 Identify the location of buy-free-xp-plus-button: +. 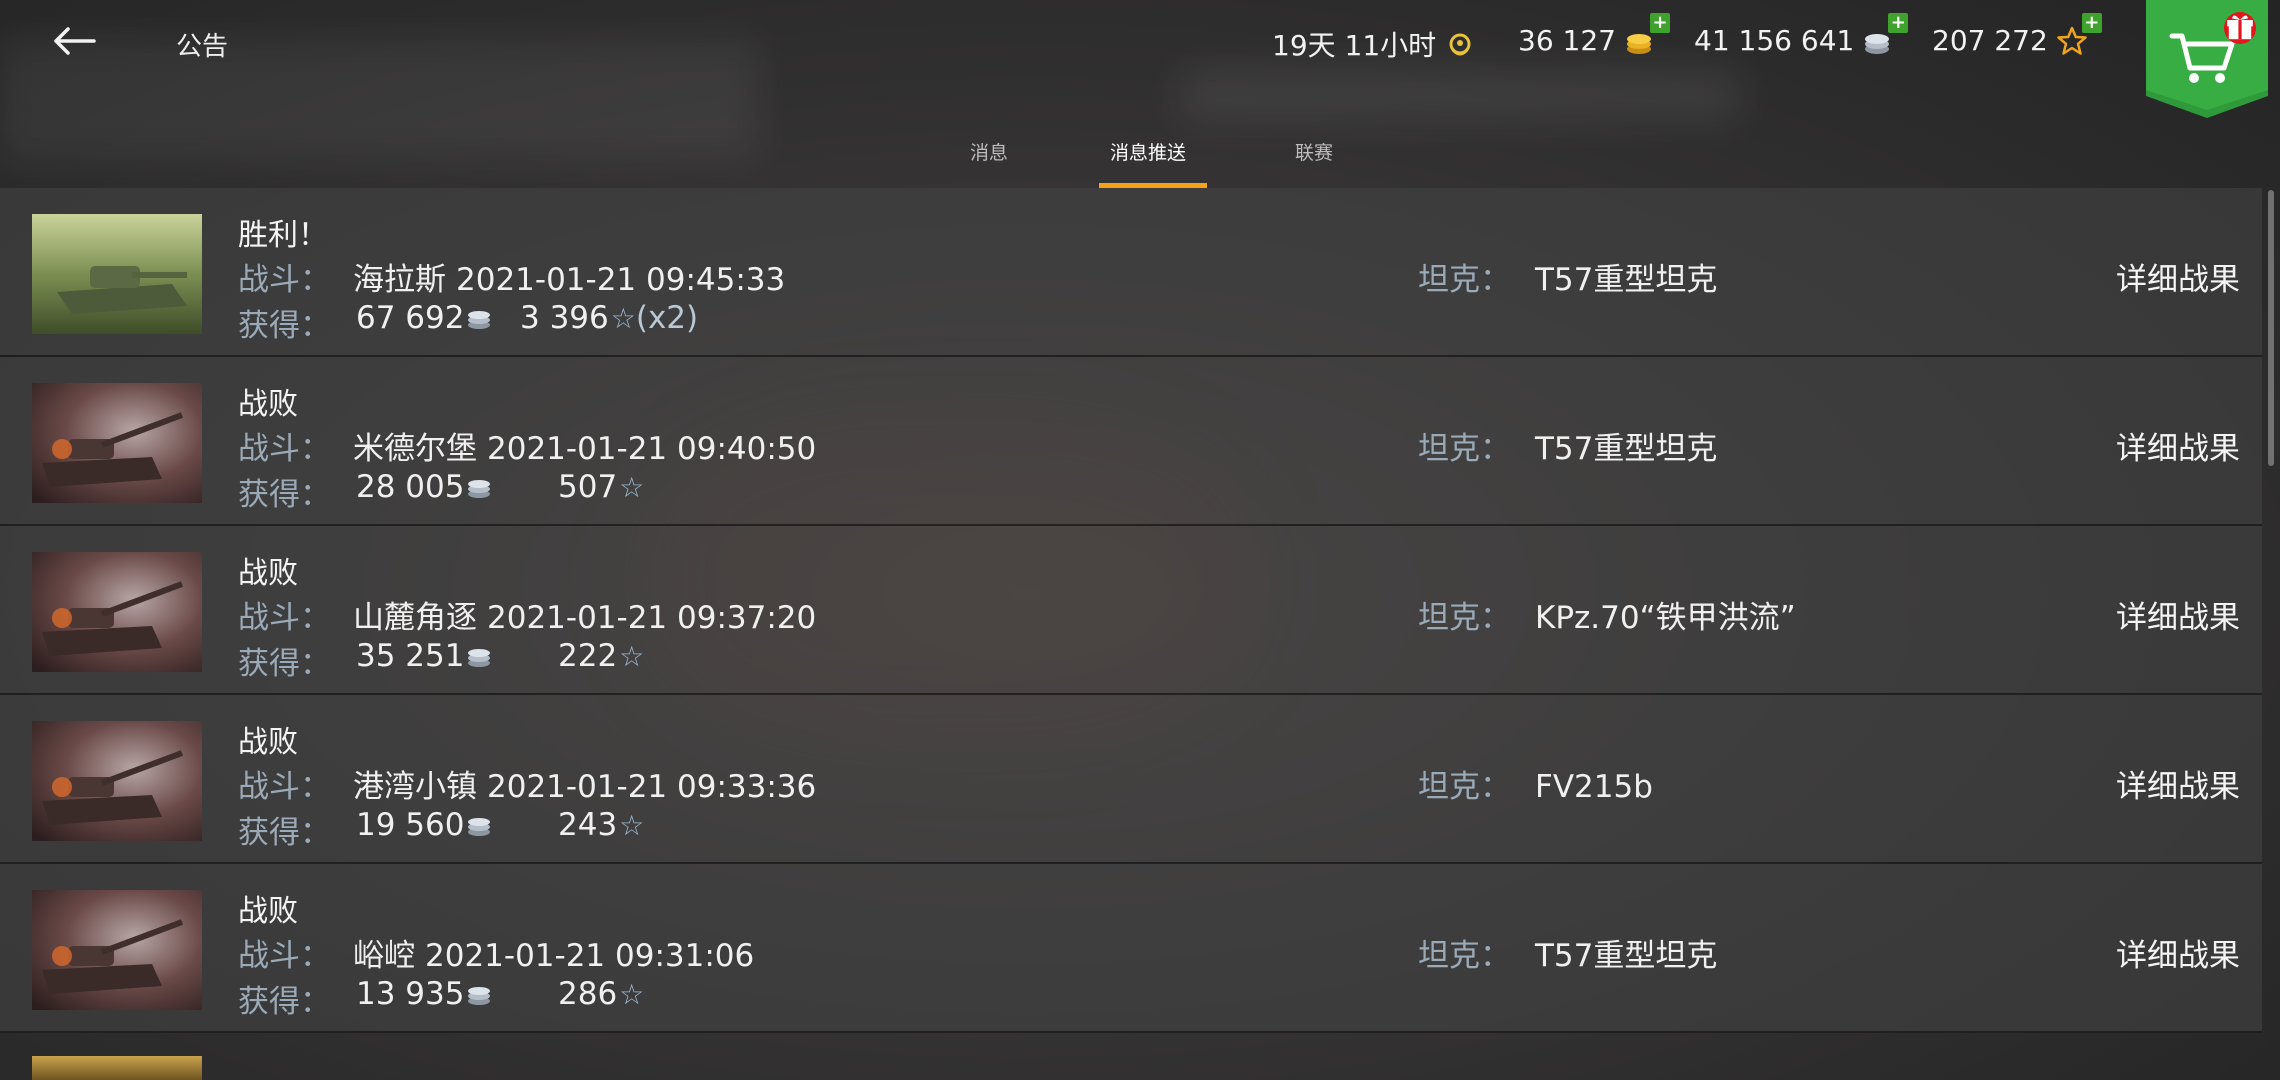
(2091, 22).